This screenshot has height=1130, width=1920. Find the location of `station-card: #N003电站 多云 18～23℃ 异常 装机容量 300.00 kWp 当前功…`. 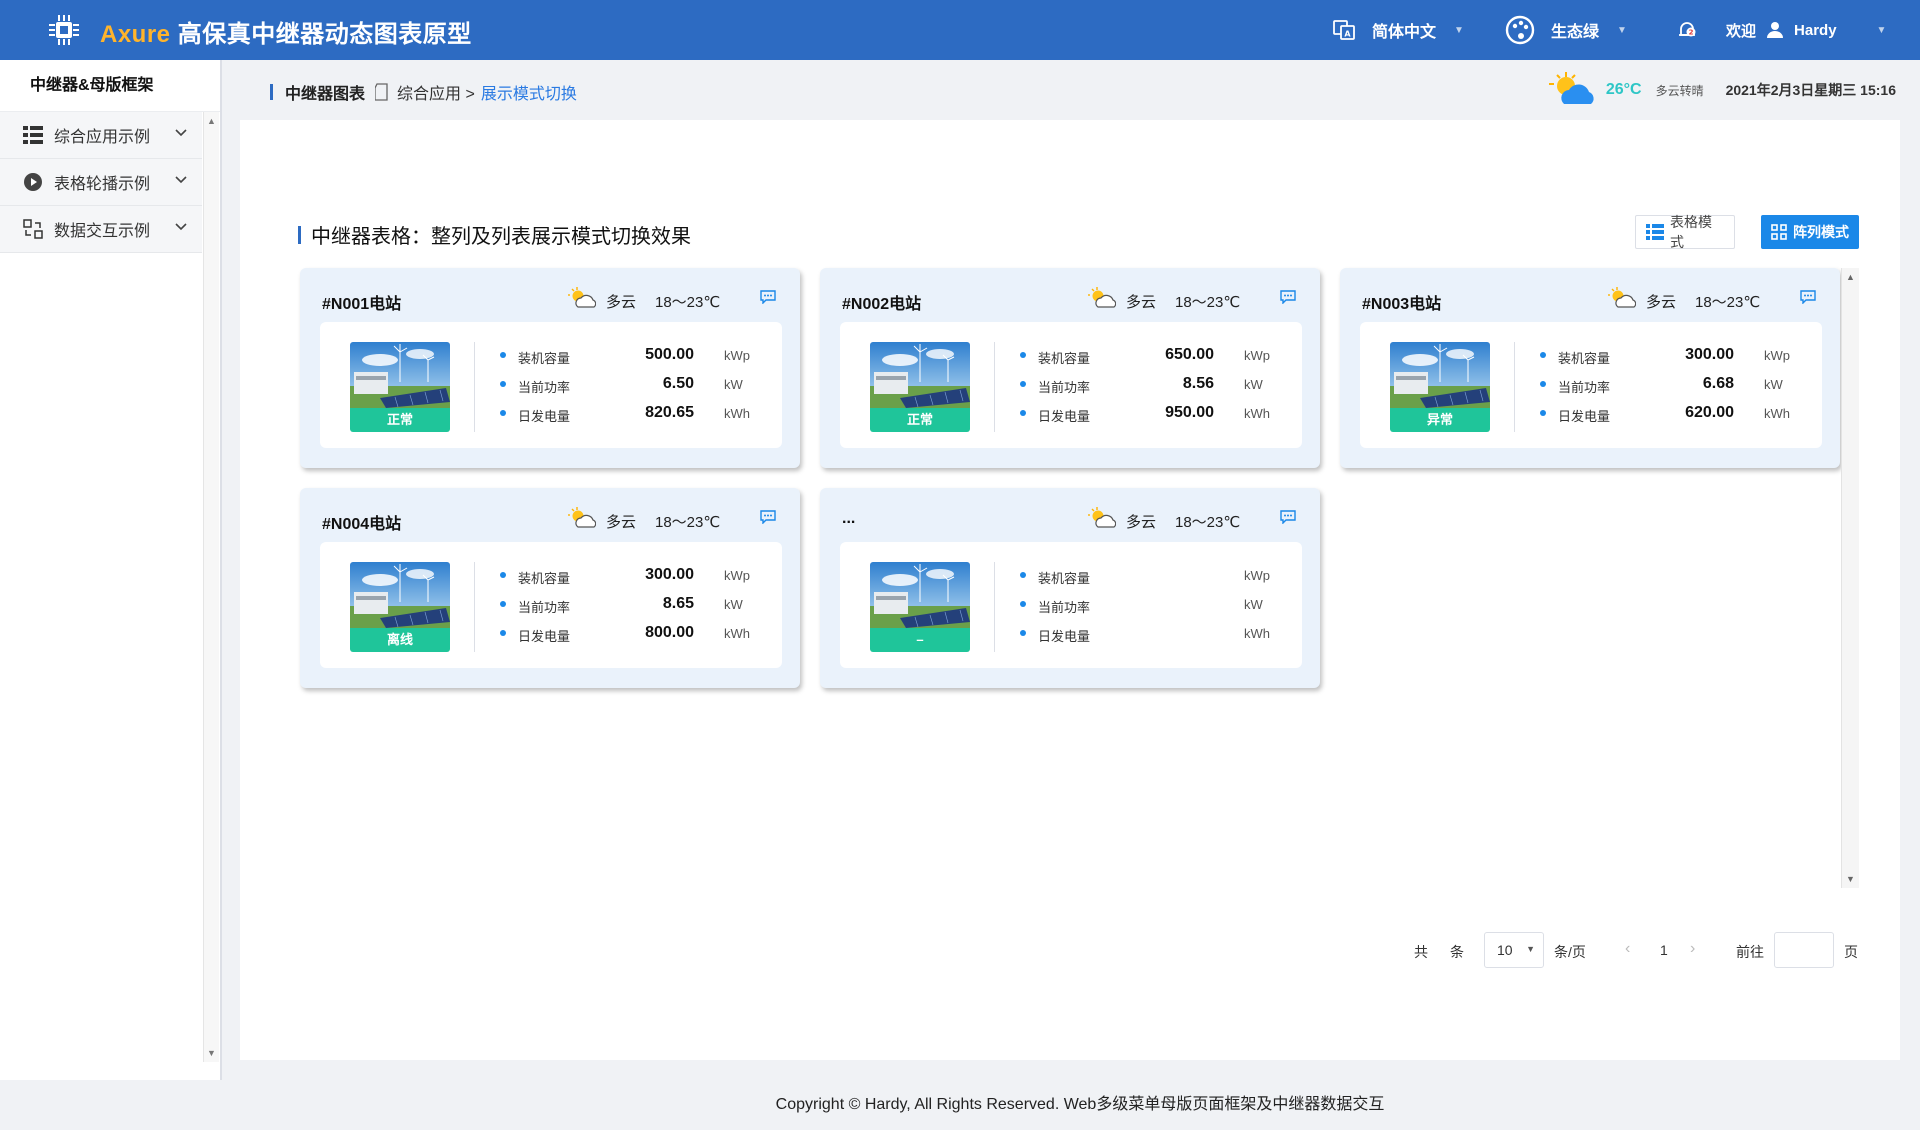

station-card: #N003电站 多云 18～23℃ 异常 装机容量 300.00 kWp 当前功… is located at coordinates (1590, 368).